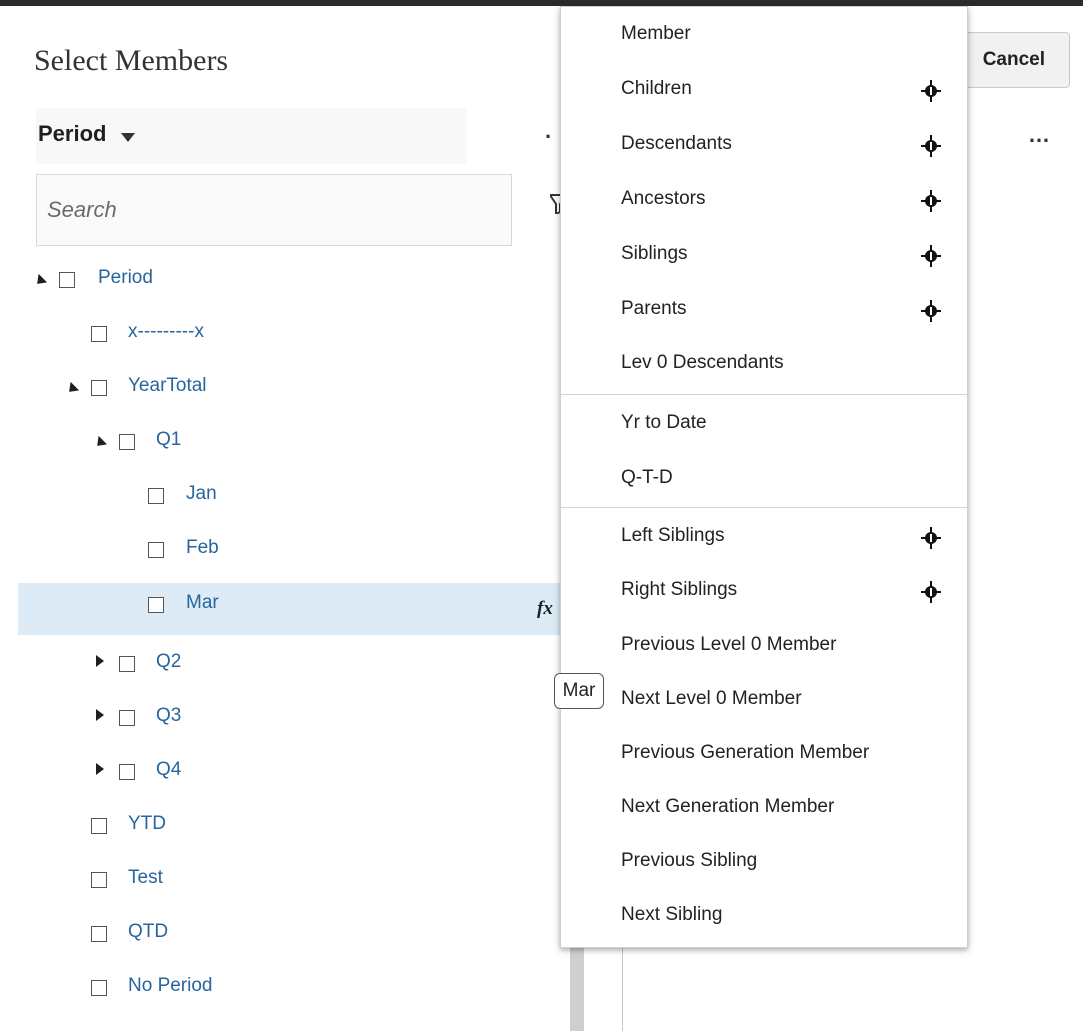  Describe the element at coordinates (145, 878) in the screenshot. I see `tree-item-label: Test` at that location.